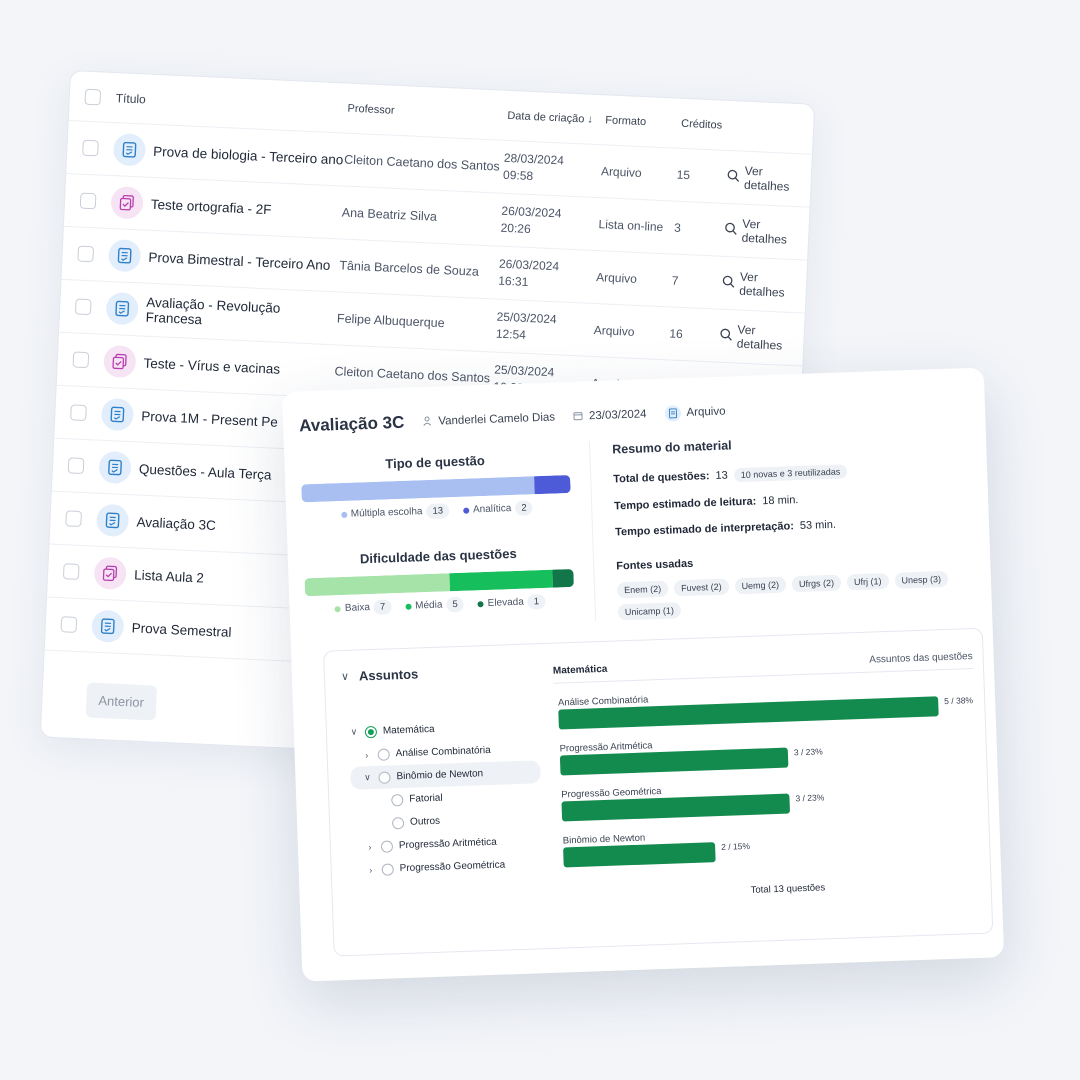 The image size is (1080, 1080). Describe the element at coordinates (390, 321) in the screenshot. I see `row-professor: Felipe Albuquerque` at that location.